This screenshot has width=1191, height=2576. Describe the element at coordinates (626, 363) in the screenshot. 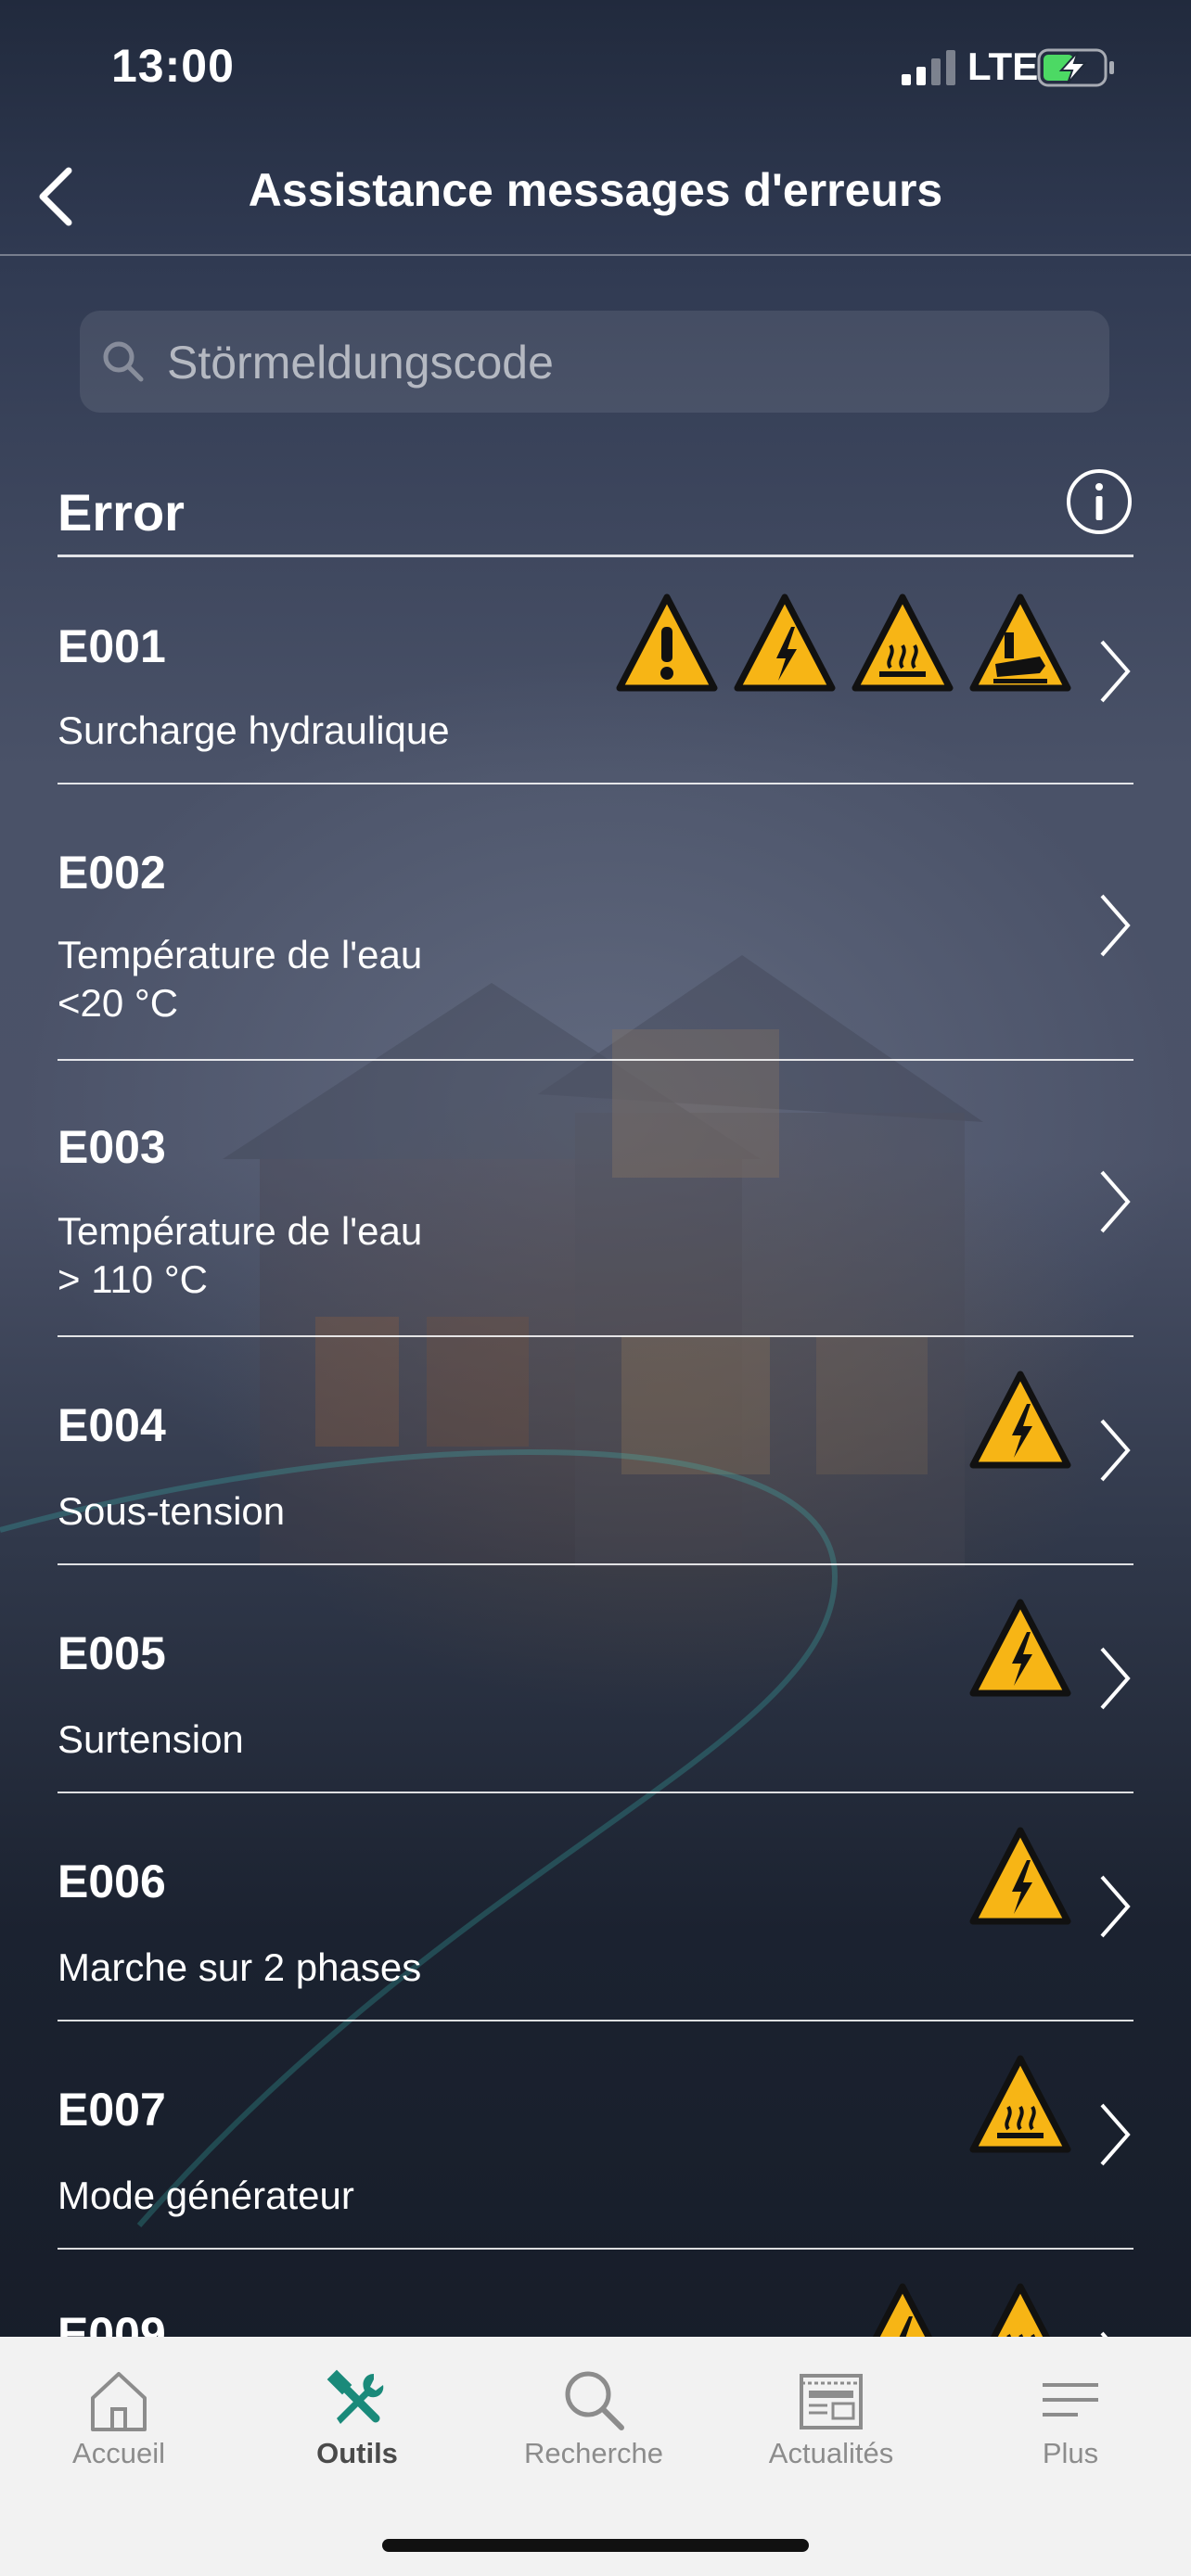

I see `error-code-search-input` at that location.